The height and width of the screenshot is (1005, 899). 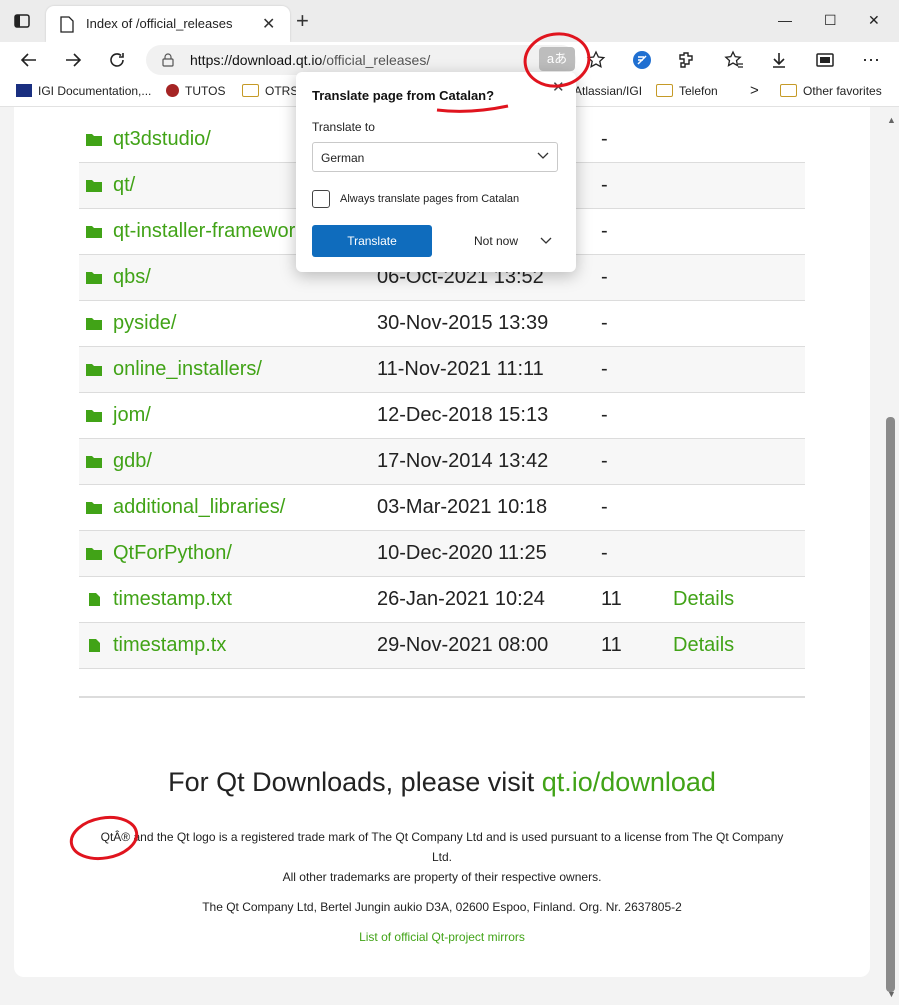 I want to click on table-row: gdb/17-Nov-2014 13:42 -, so click(x=442, y=462).